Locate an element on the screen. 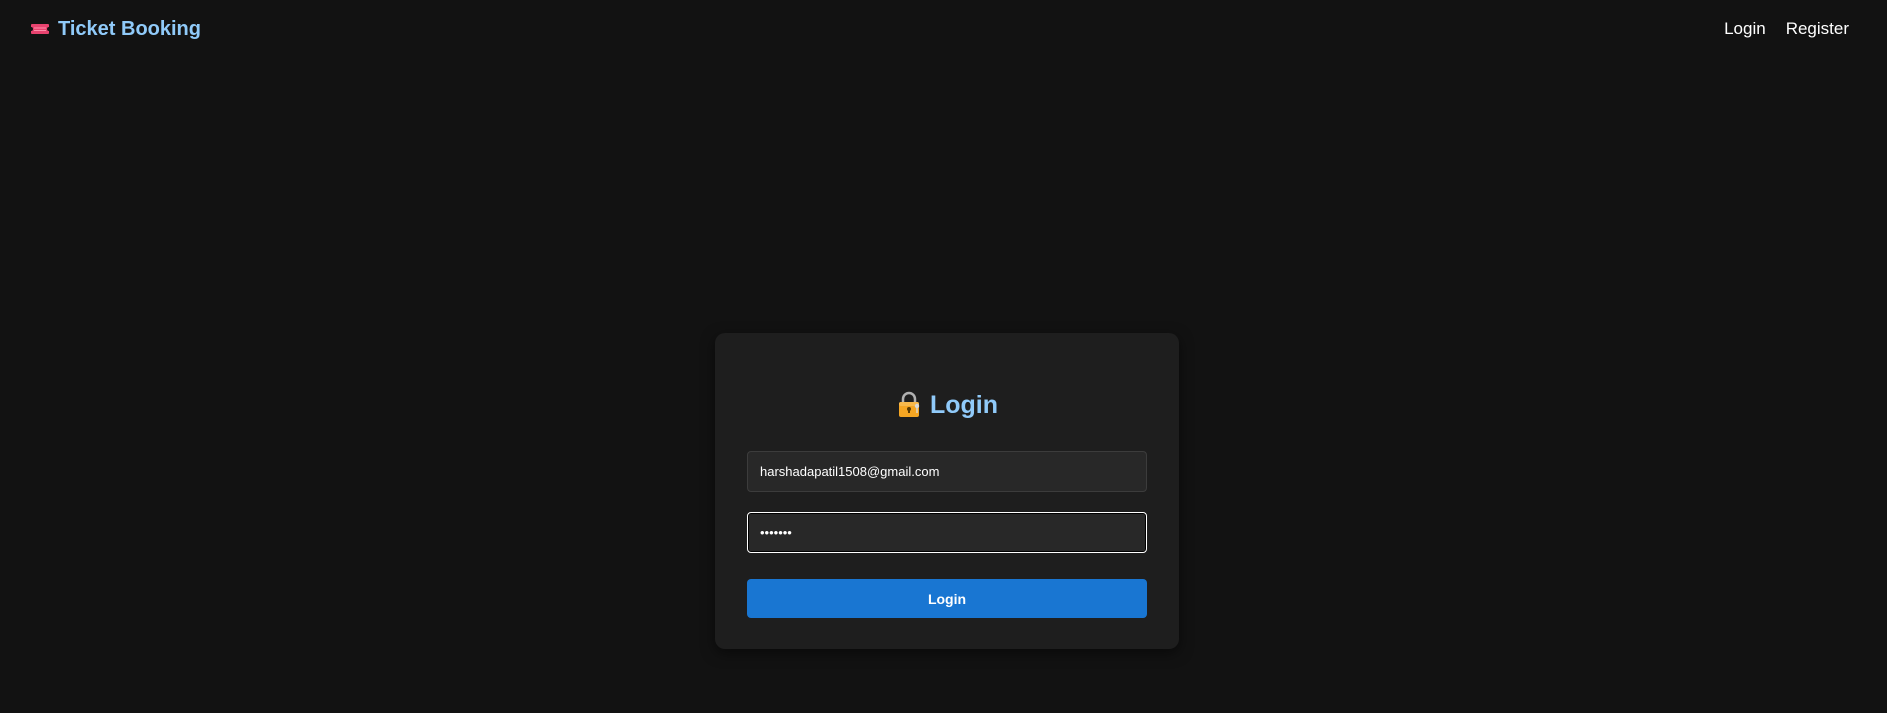 This screenshot has width=1887, height=713. nav-links: Login Register is located at coordinates (1786, 29).